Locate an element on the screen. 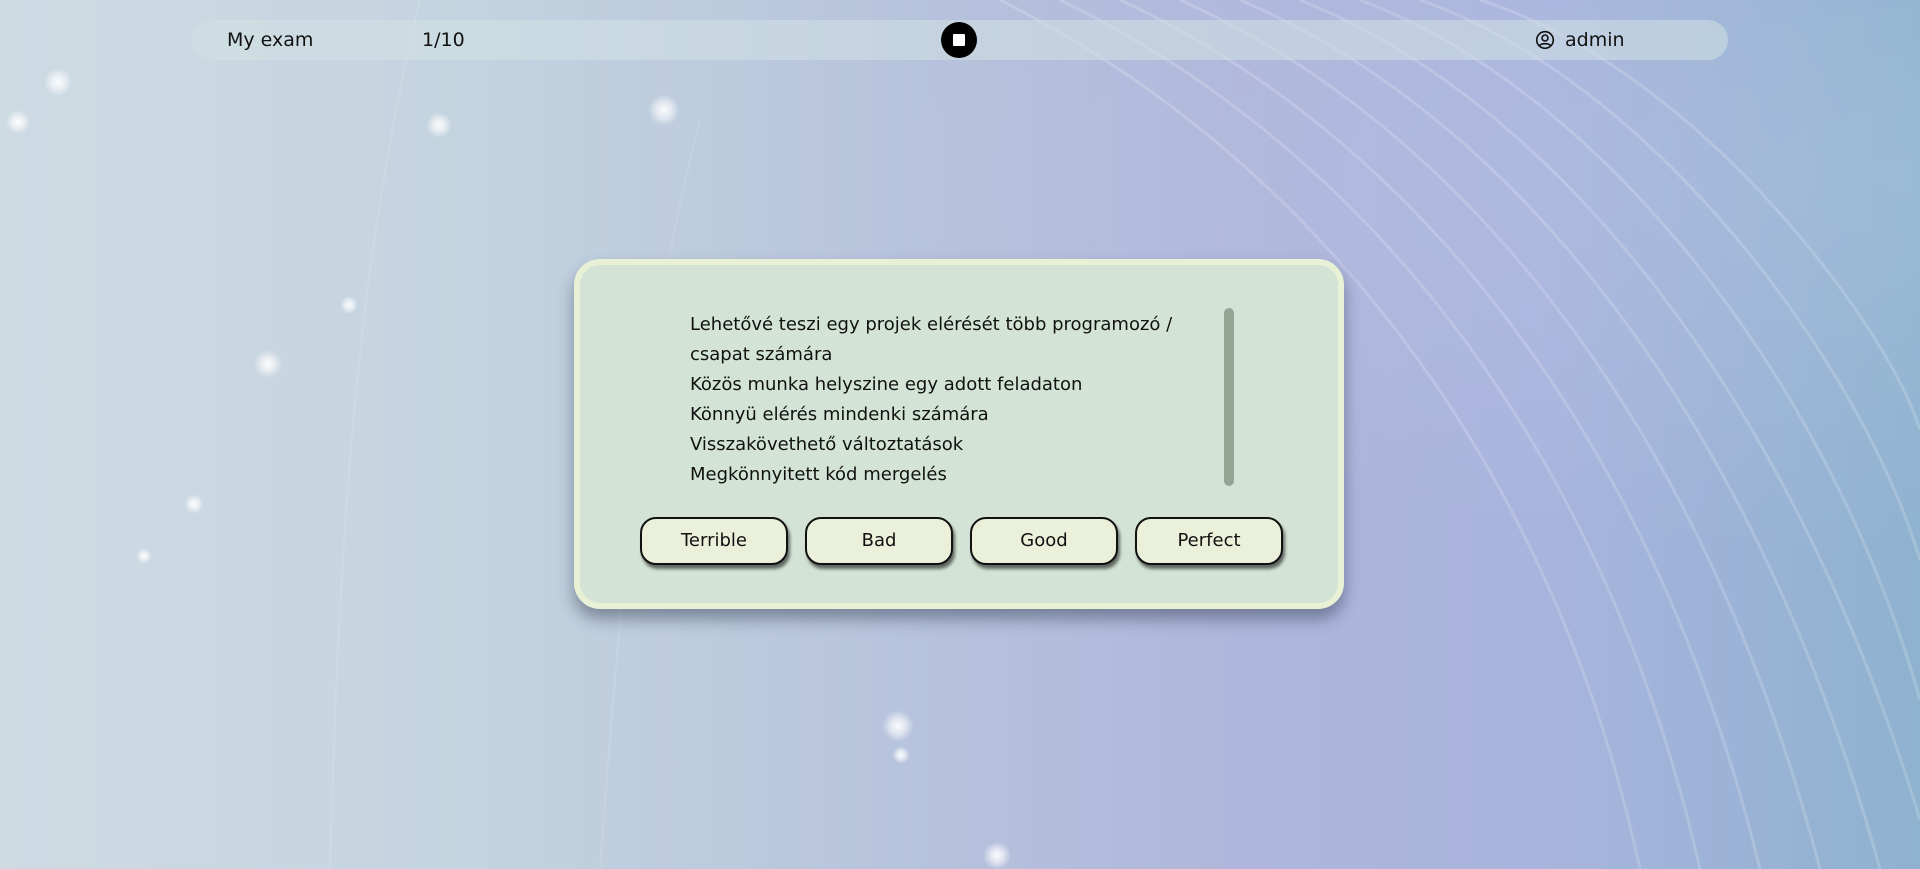  answer-scrollbar is located at coordinates (1229, 397).